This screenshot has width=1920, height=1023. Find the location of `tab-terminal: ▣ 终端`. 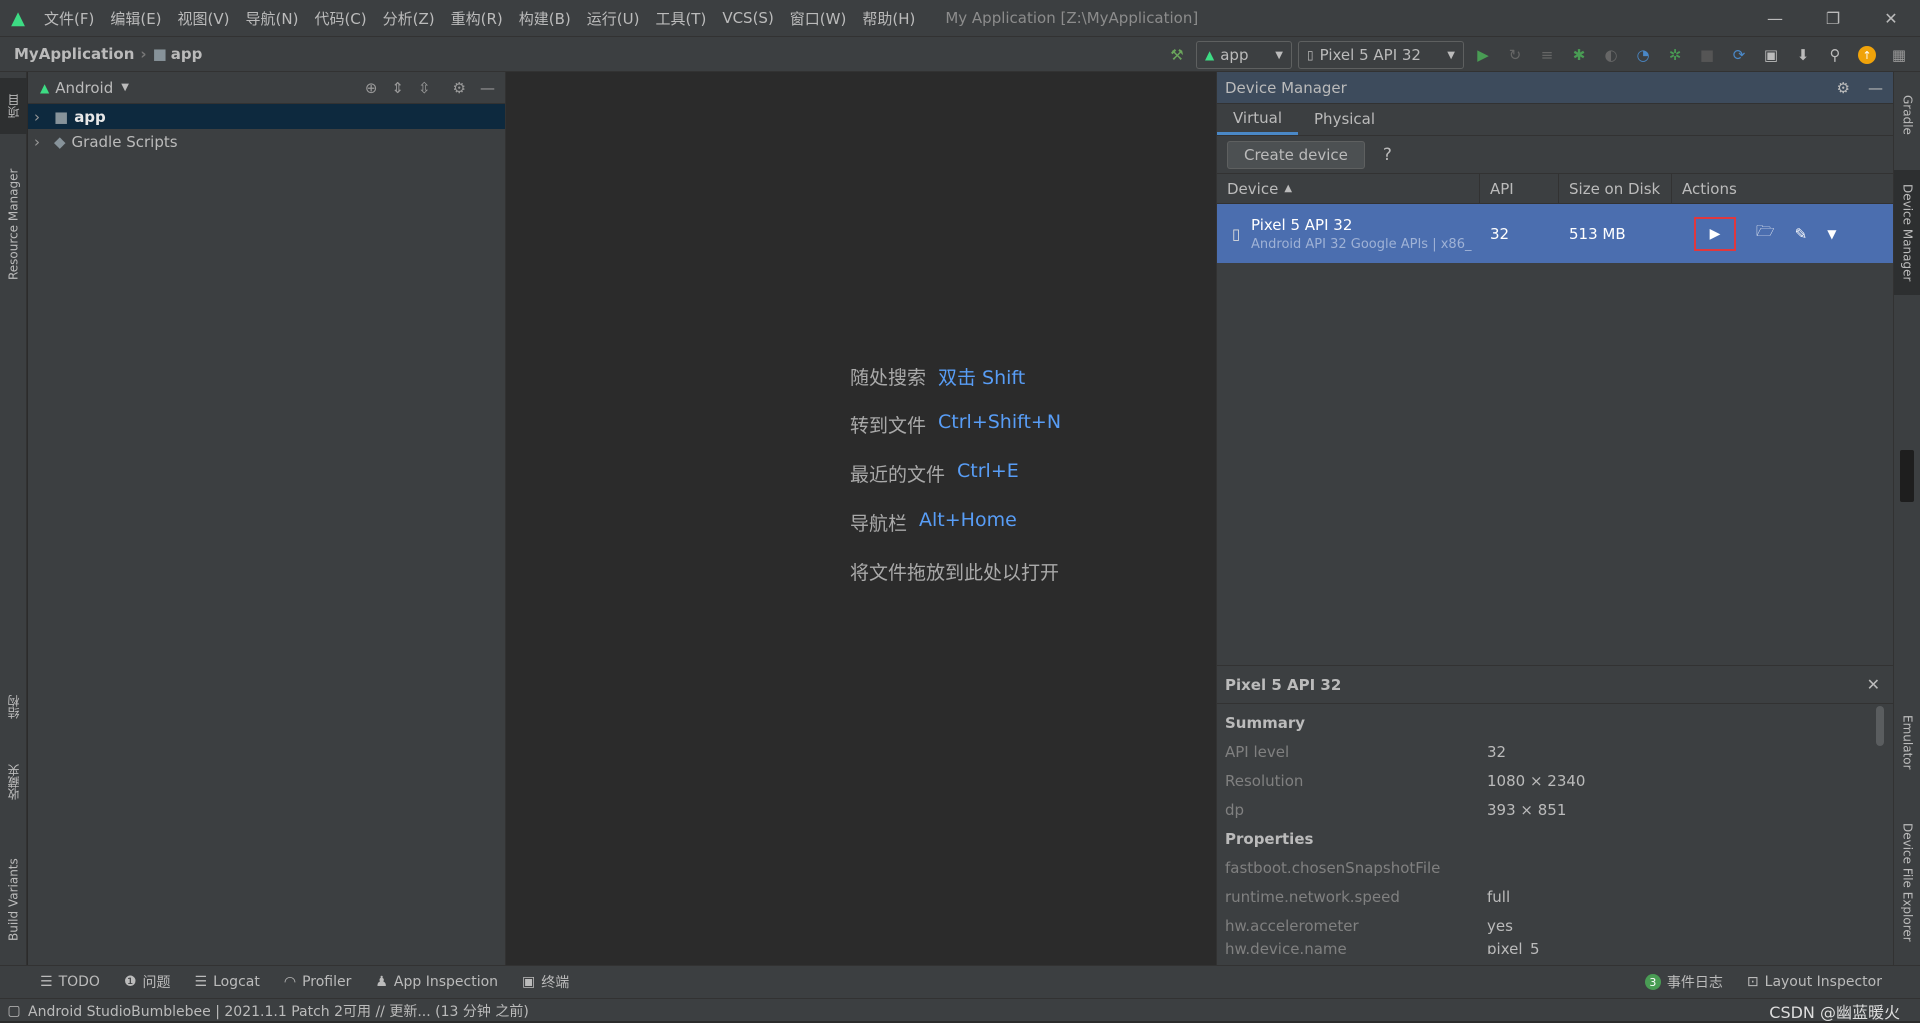

tab-terminal: ▣ 终端 is located at coordinates (545, 982).